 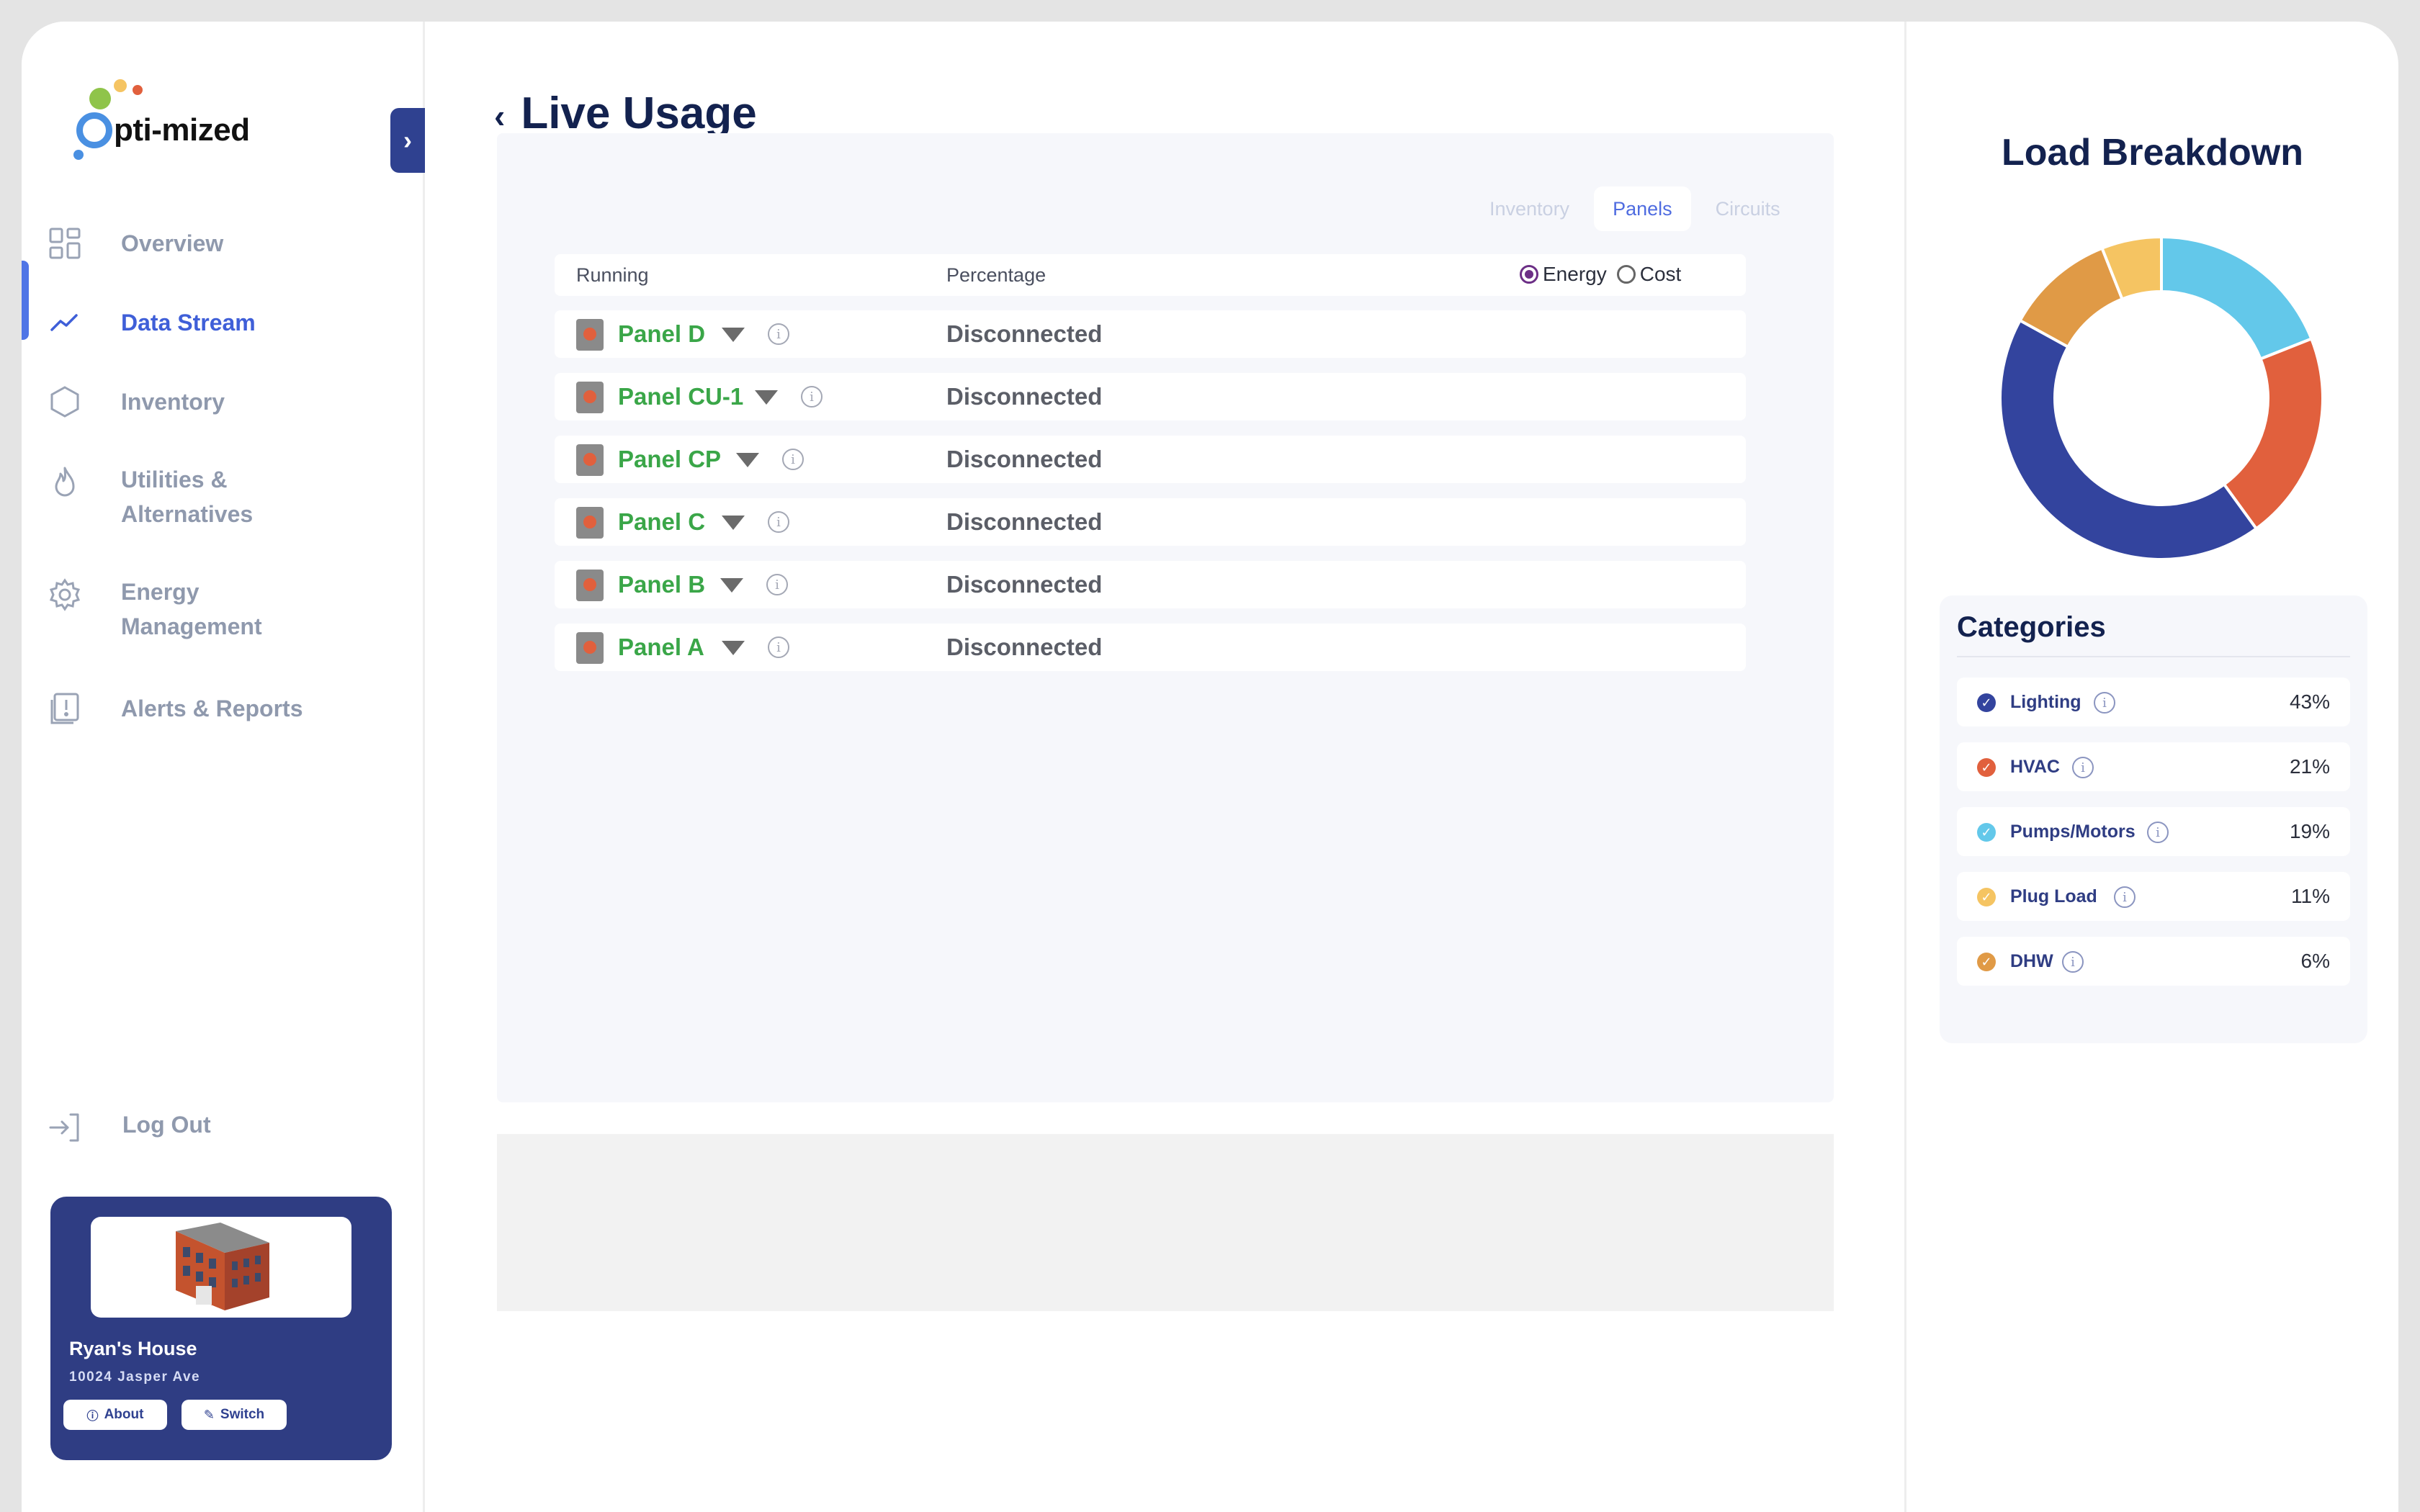 I want to click on sidebar-item-label: Data Stream, so click(x=189, y=323).